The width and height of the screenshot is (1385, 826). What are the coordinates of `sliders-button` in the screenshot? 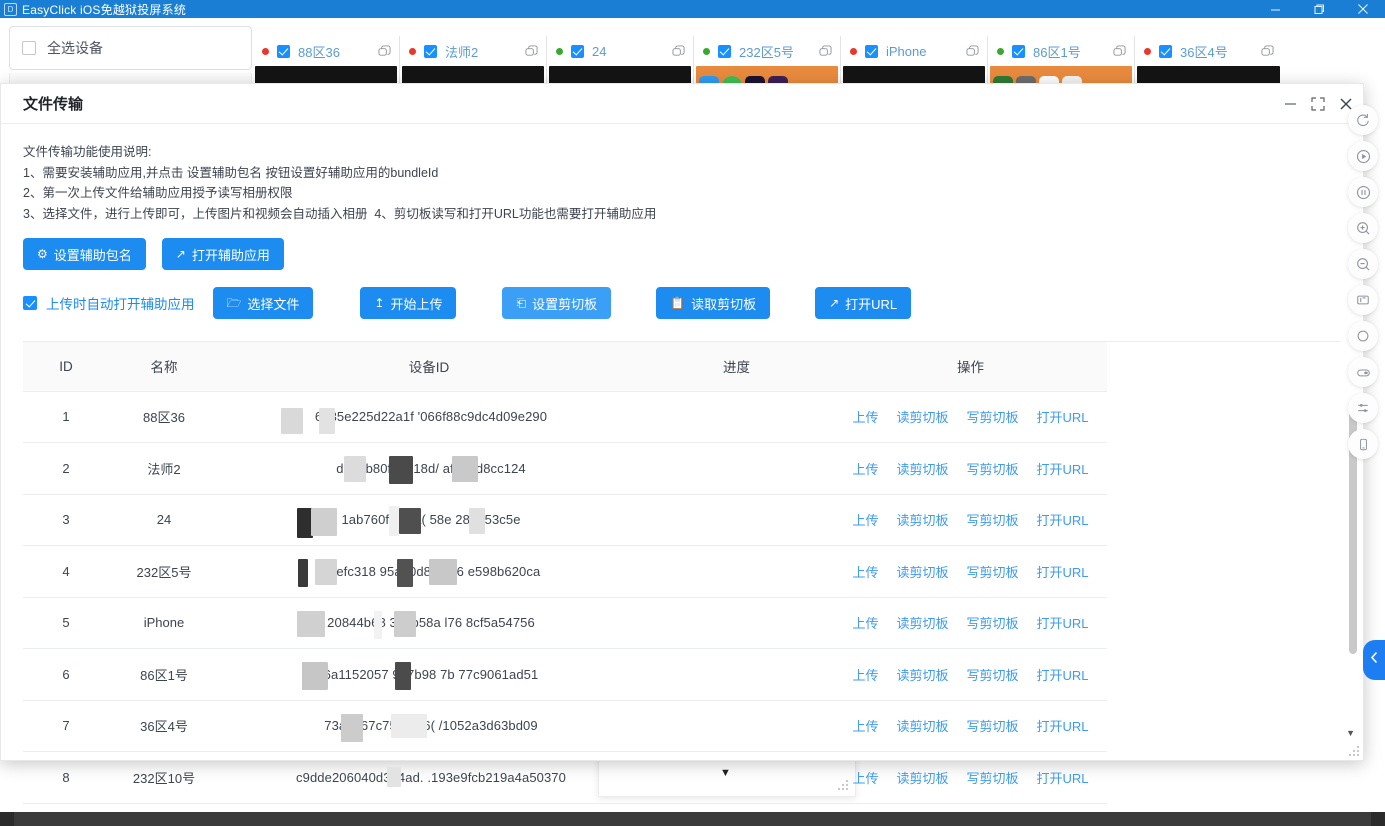 It's located at (1363, 408).